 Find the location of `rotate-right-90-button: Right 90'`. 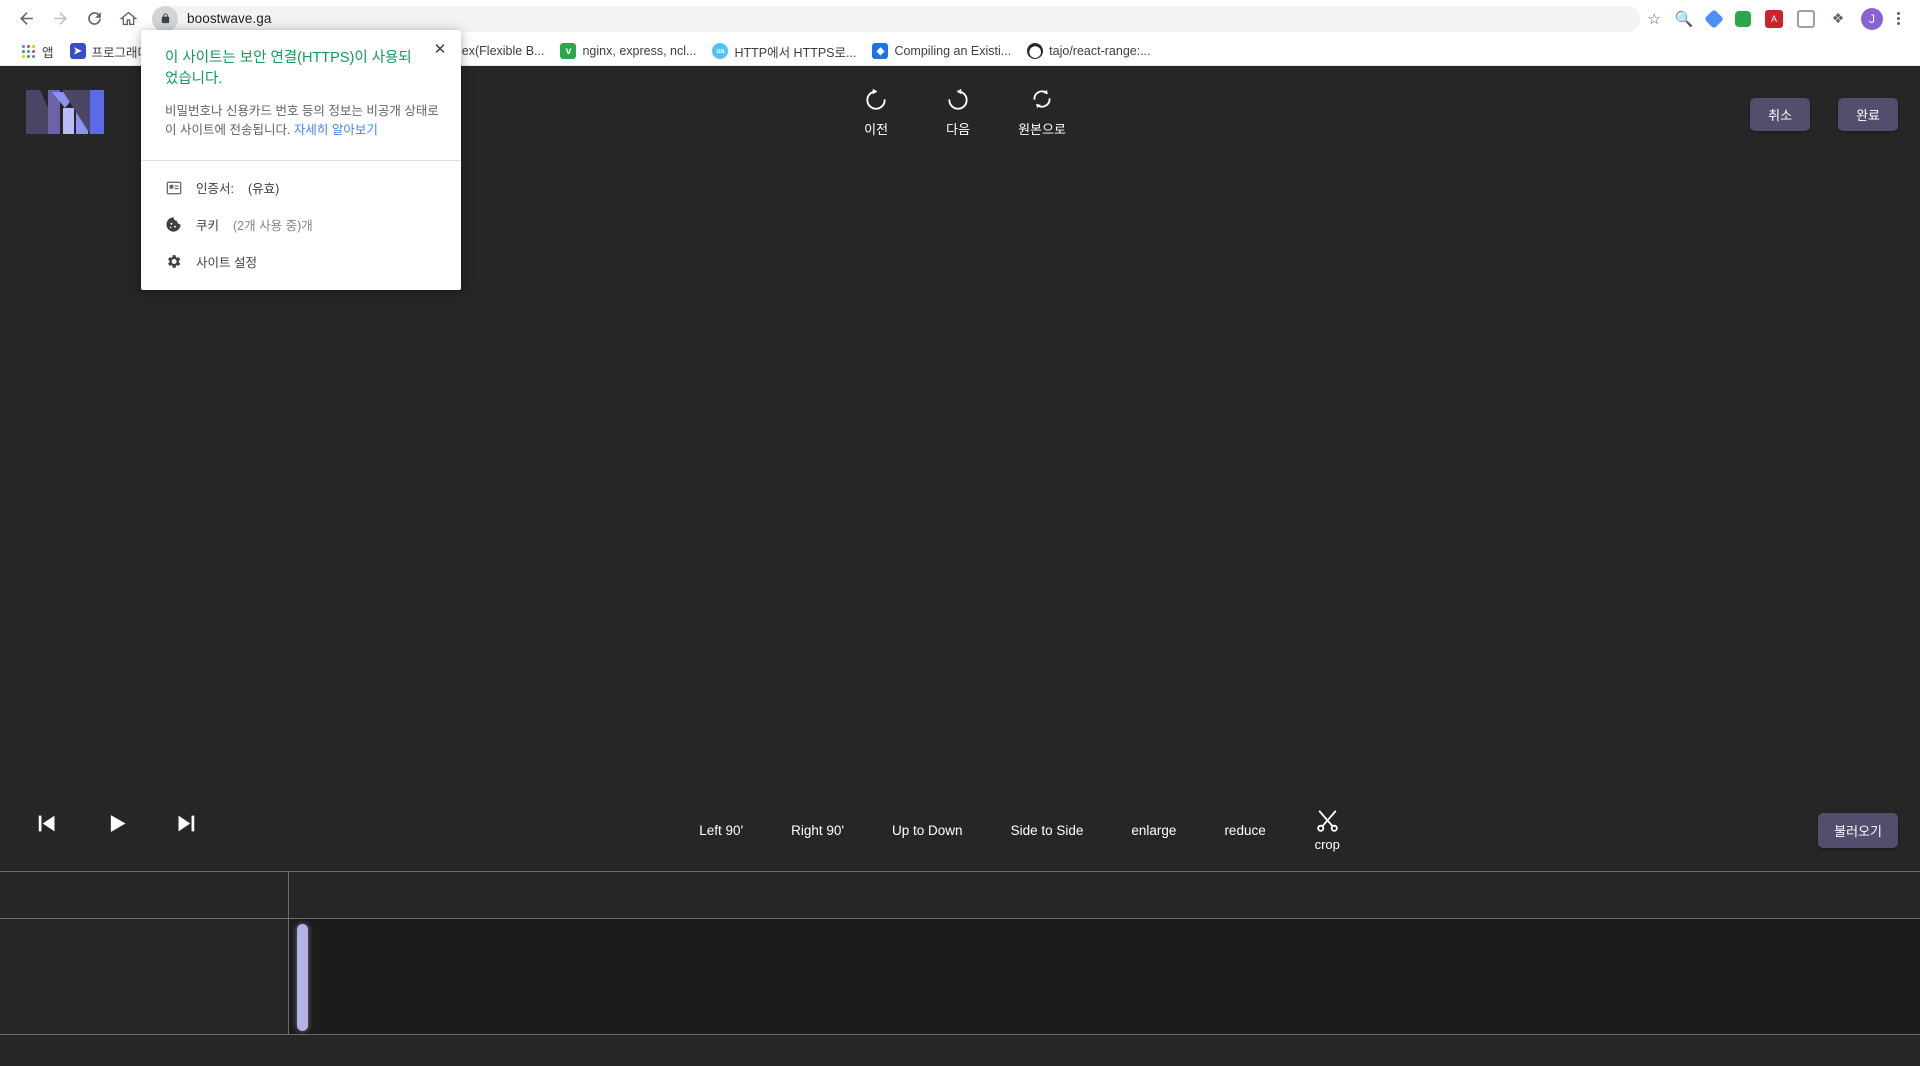

rotate-right-90-button: Right 90' is located at coordinates (817, 823).